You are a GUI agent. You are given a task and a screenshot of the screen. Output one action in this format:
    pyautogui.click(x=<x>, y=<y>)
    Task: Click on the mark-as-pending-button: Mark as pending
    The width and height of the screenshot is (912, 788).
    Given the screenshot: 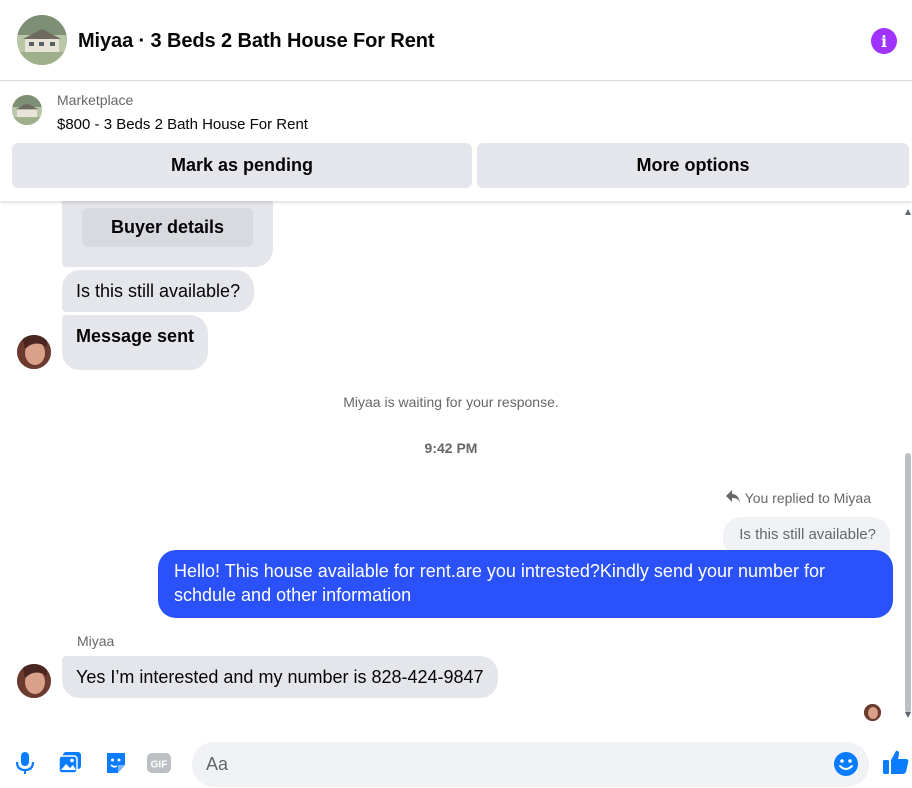 What is the action you would take?
    pyautogui.click(x=242, y=165)
    